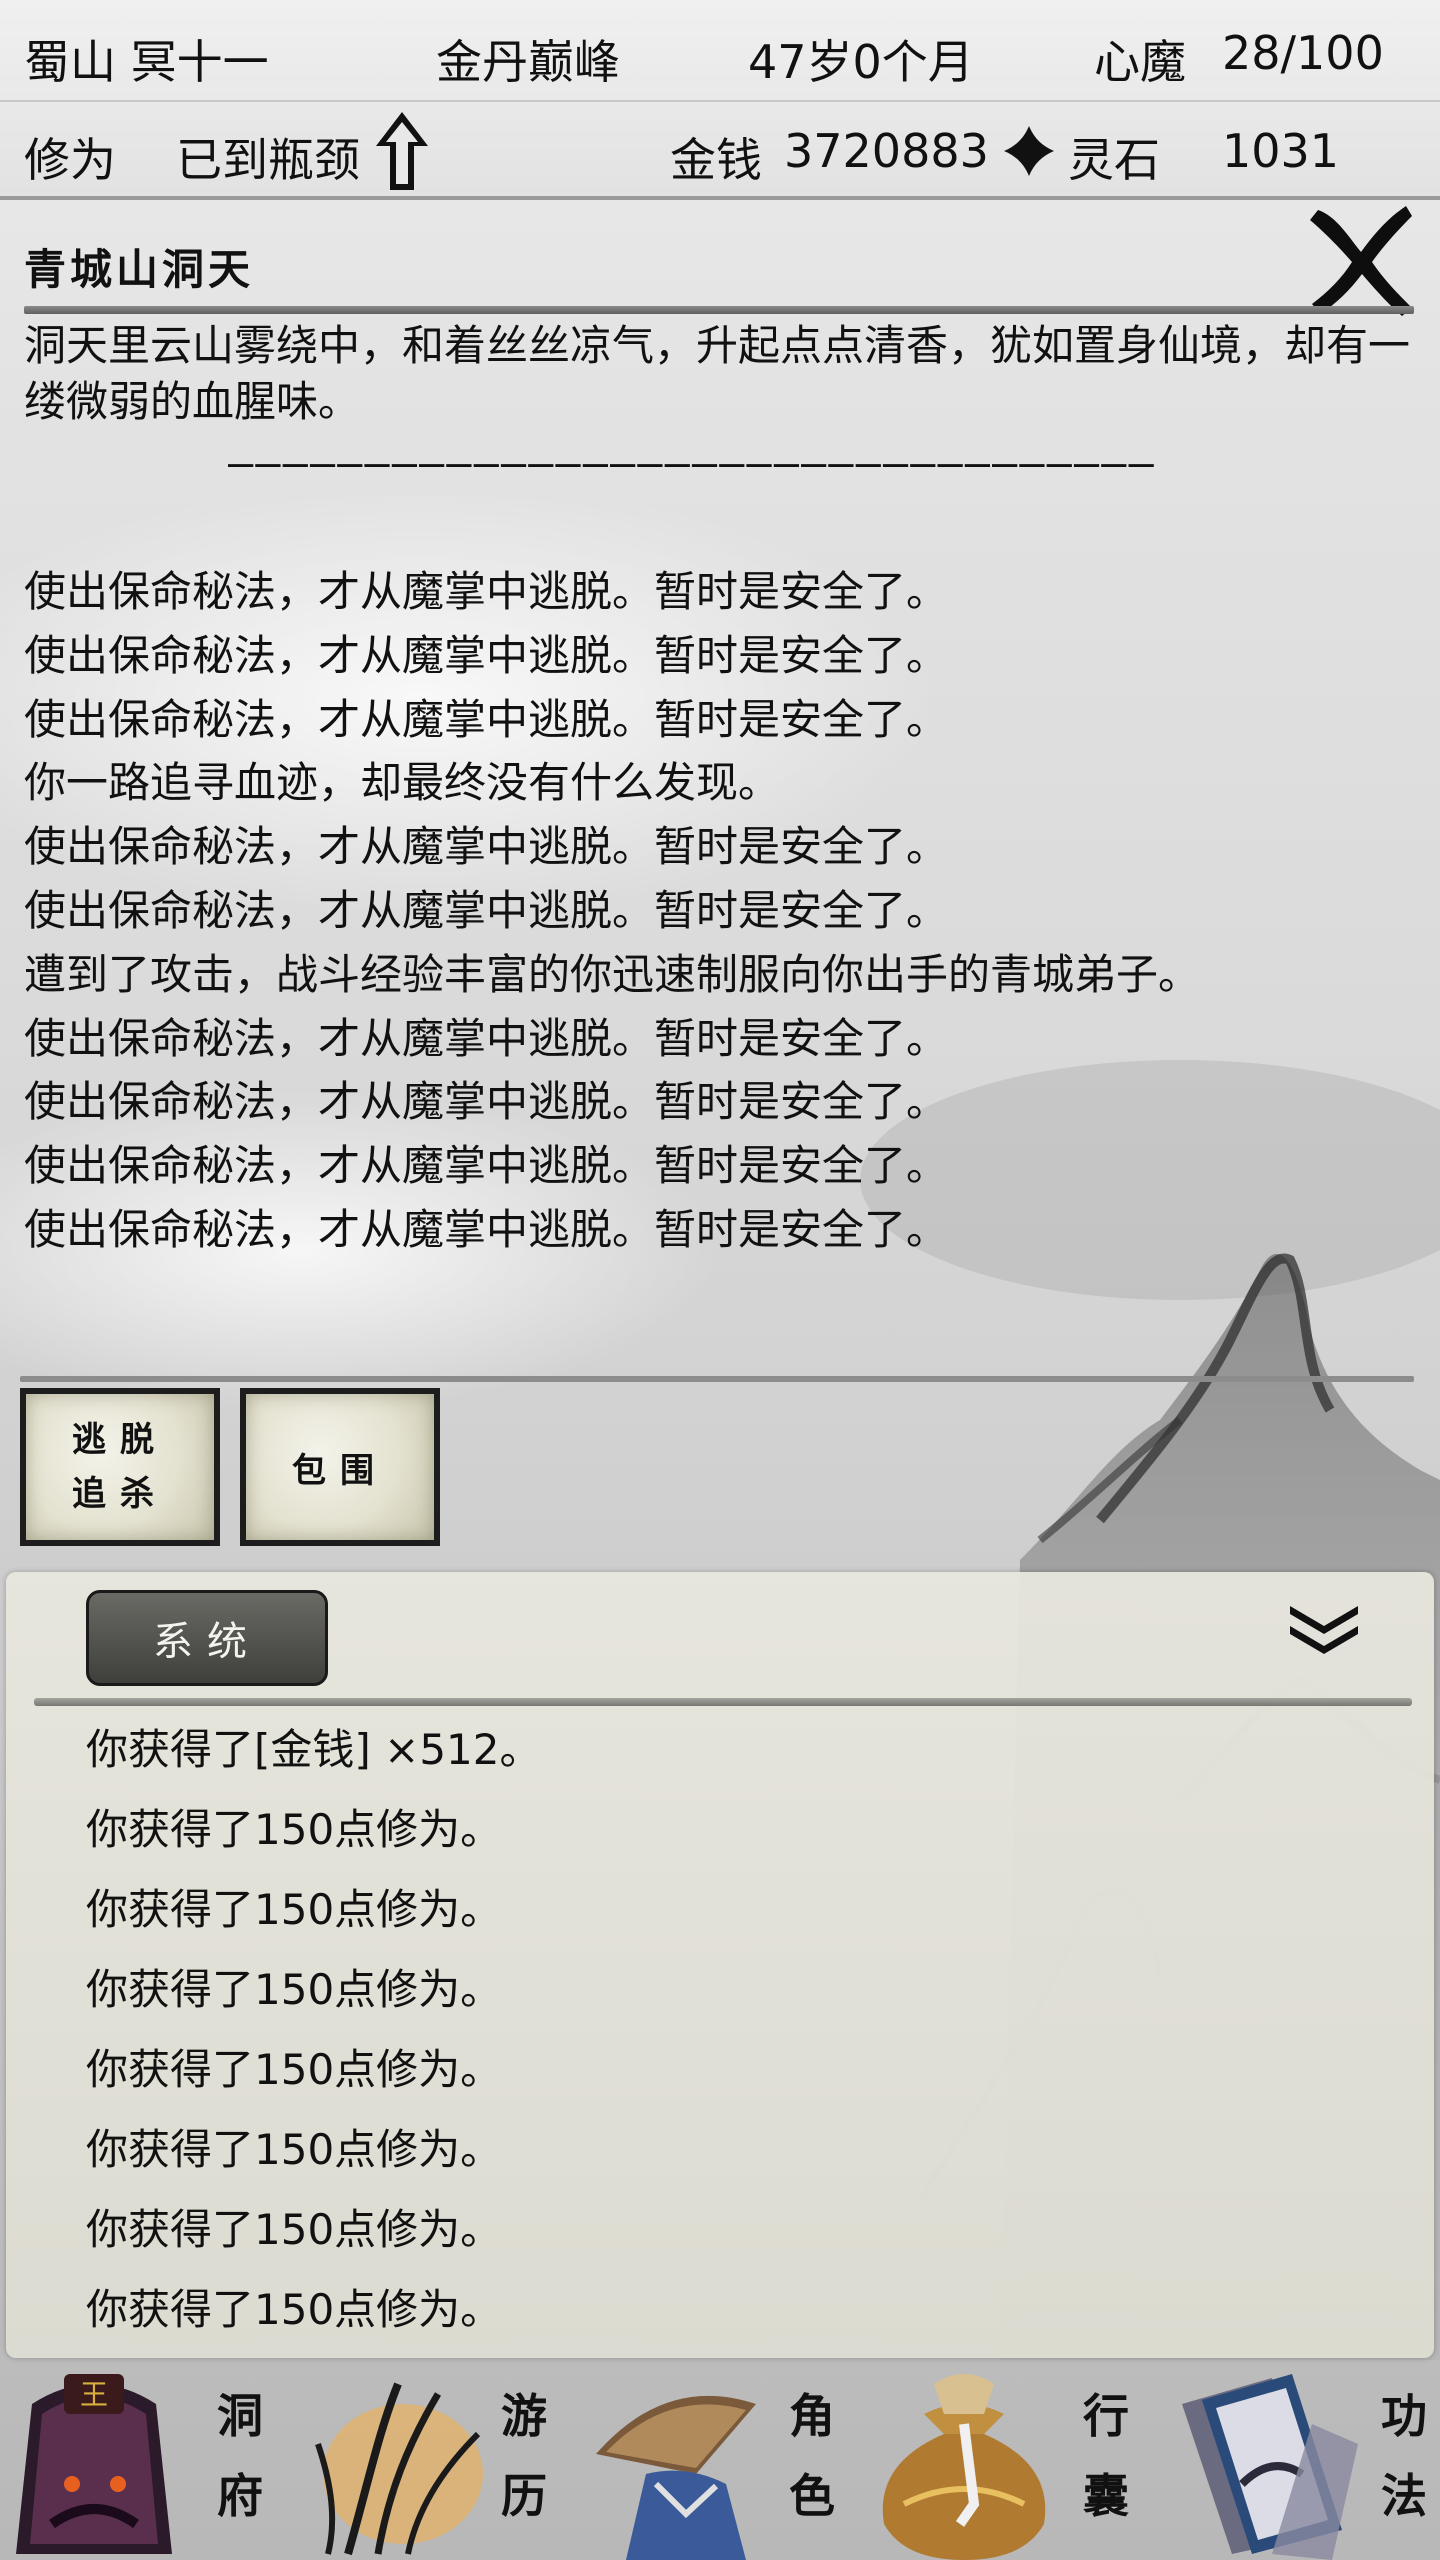 This screenshot has height=2560, width=1440. I want to click on location-header-divider, so click(719, 310).